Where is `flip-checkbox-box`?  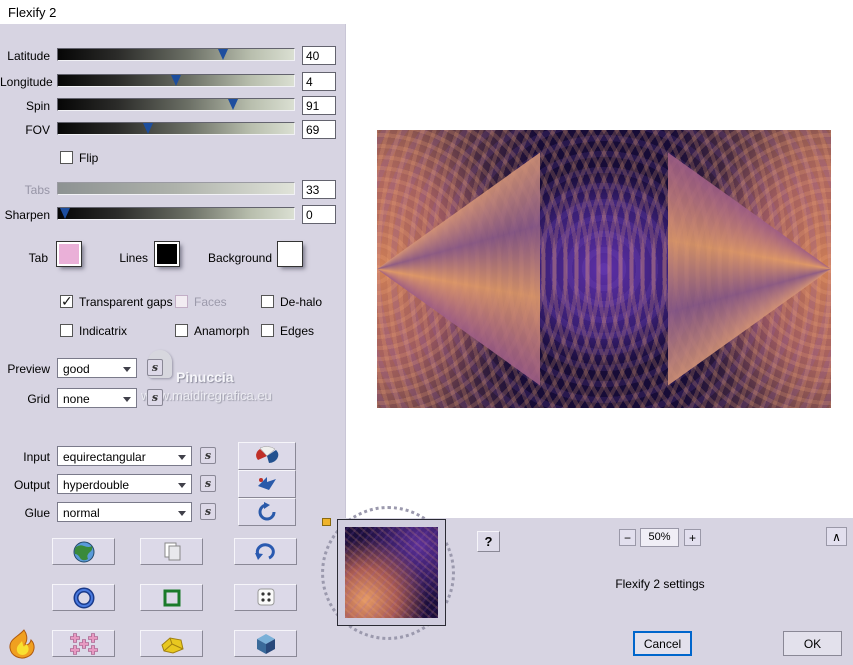
flip-checkbox-box is located at coordinates (66, 157).